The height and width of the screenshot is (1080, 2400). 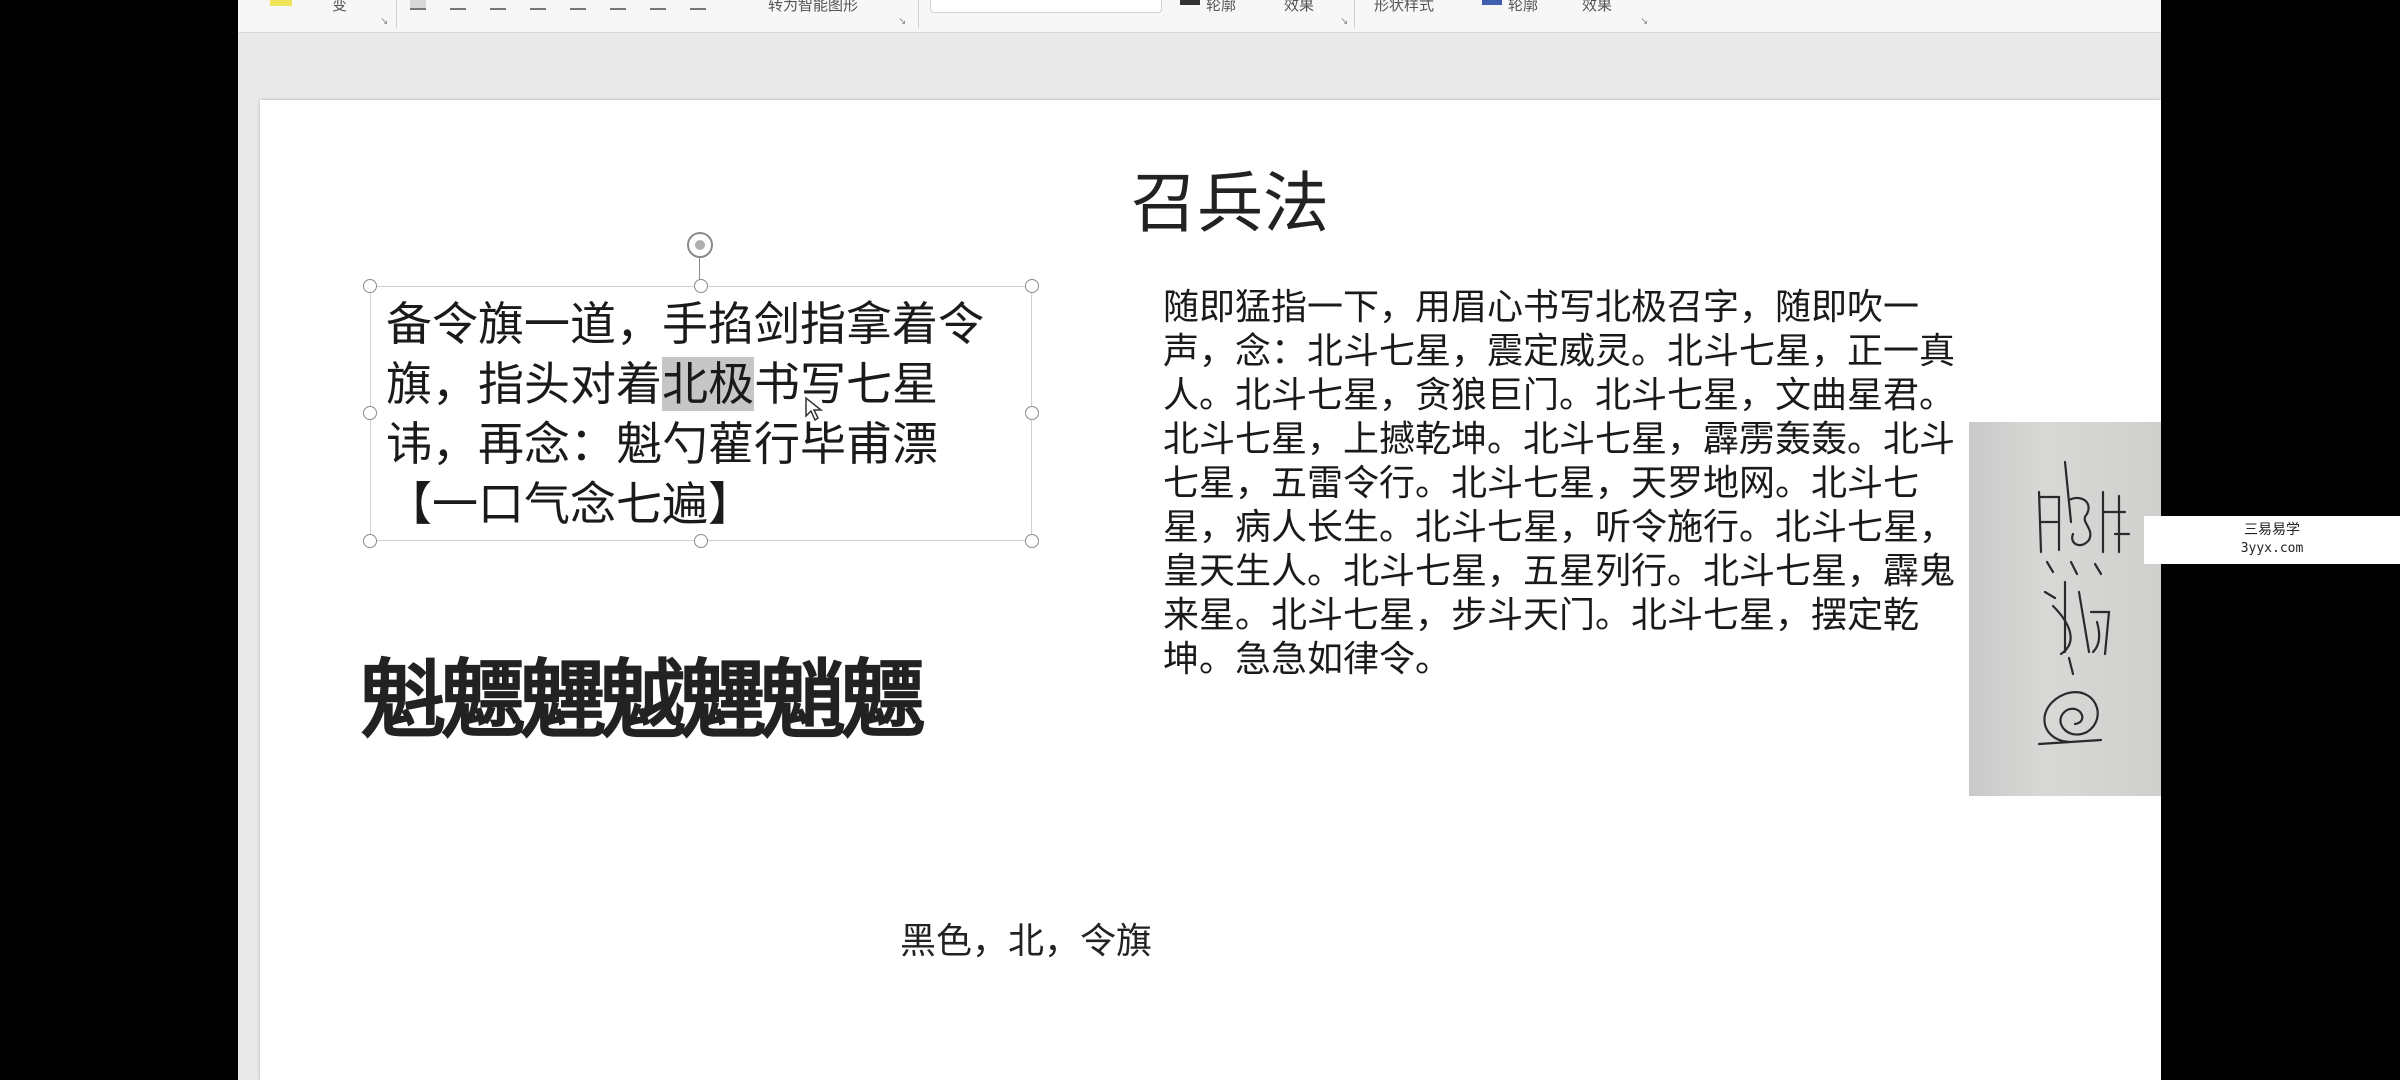 What do you see at coordinates (418, 5) in the screenshot?
I see `align-left-icon` at bounding box center [418, 5].